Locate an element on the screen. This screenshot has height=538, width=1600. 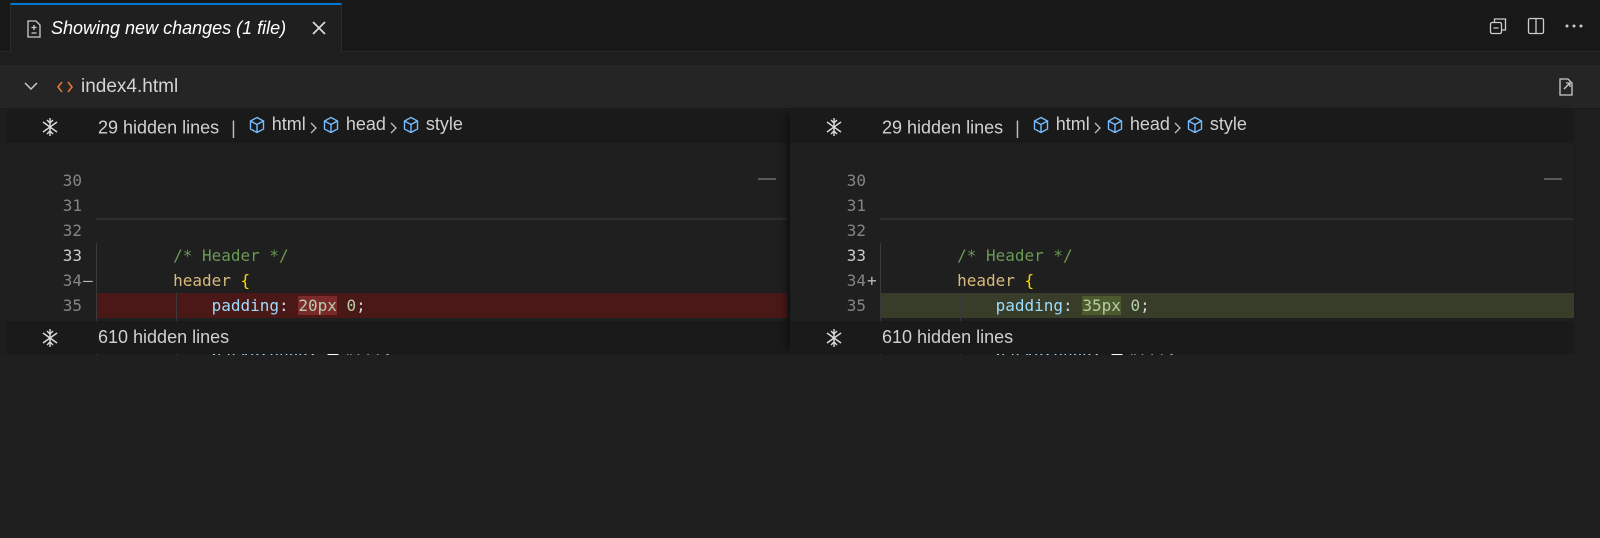
open-file-icon is located at coordinates (1566, 87).